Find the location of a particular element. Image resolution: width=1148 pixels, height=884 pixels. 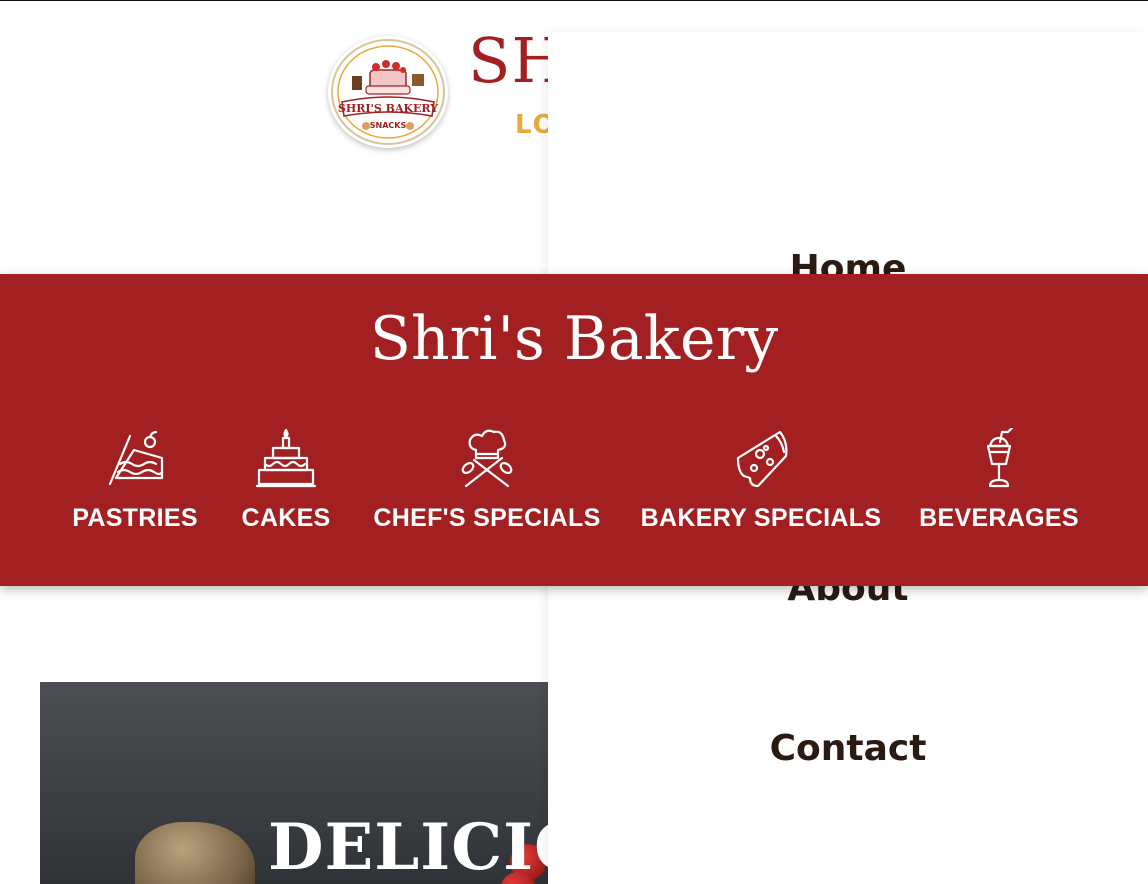

nav-item-contact: Contact is located at coordinates (848, 748).